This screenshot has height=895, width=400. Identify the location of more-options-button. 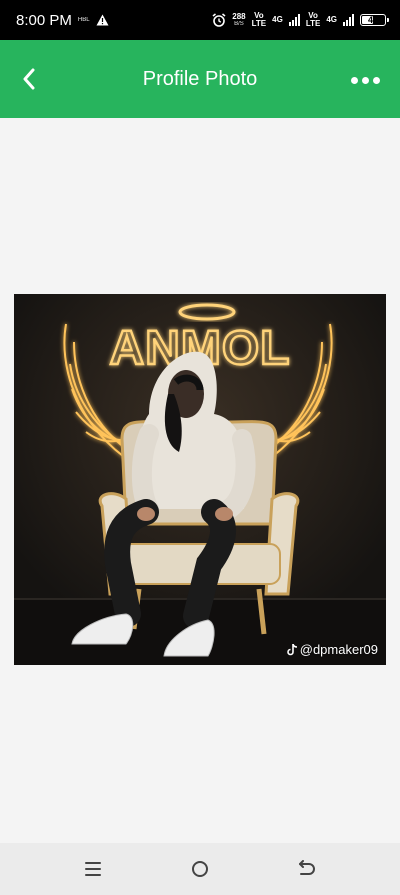
(365, 80).